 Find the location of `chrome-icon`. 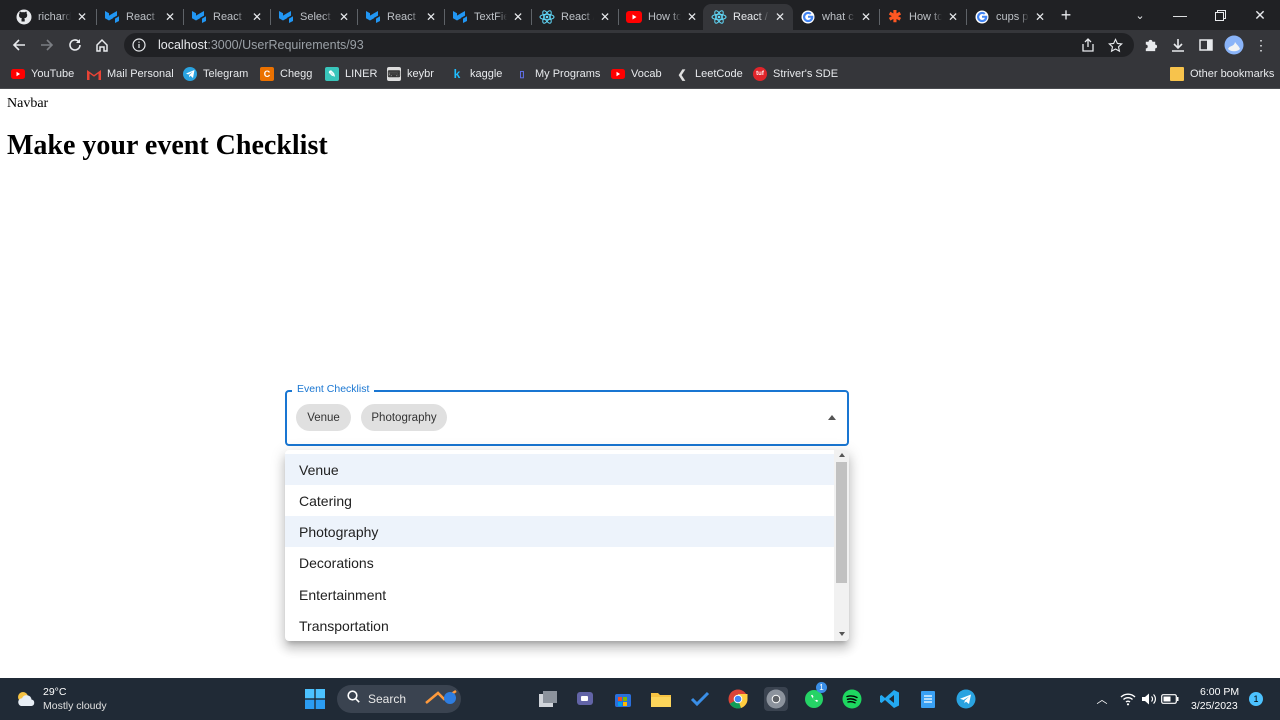

chrome-icon is located at coordinates (738, 699).